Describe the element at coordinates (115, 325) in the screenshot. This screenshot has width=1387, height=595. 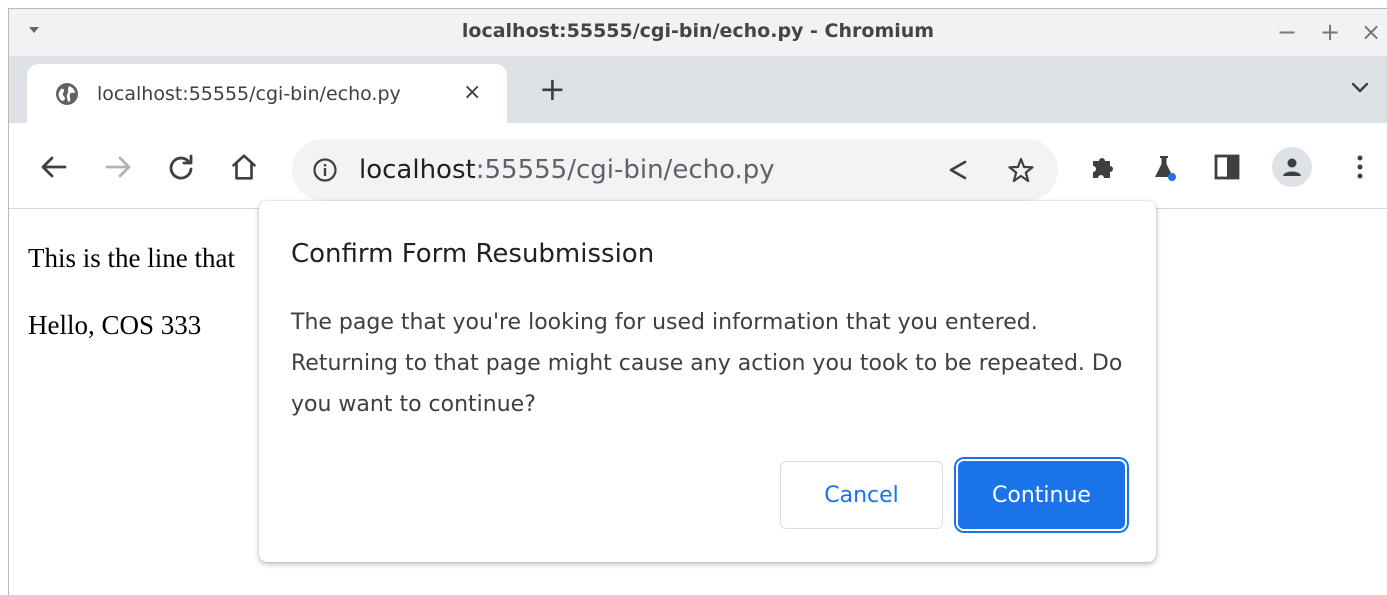
I see `page-line-2: Hello, COS 333` at that location.